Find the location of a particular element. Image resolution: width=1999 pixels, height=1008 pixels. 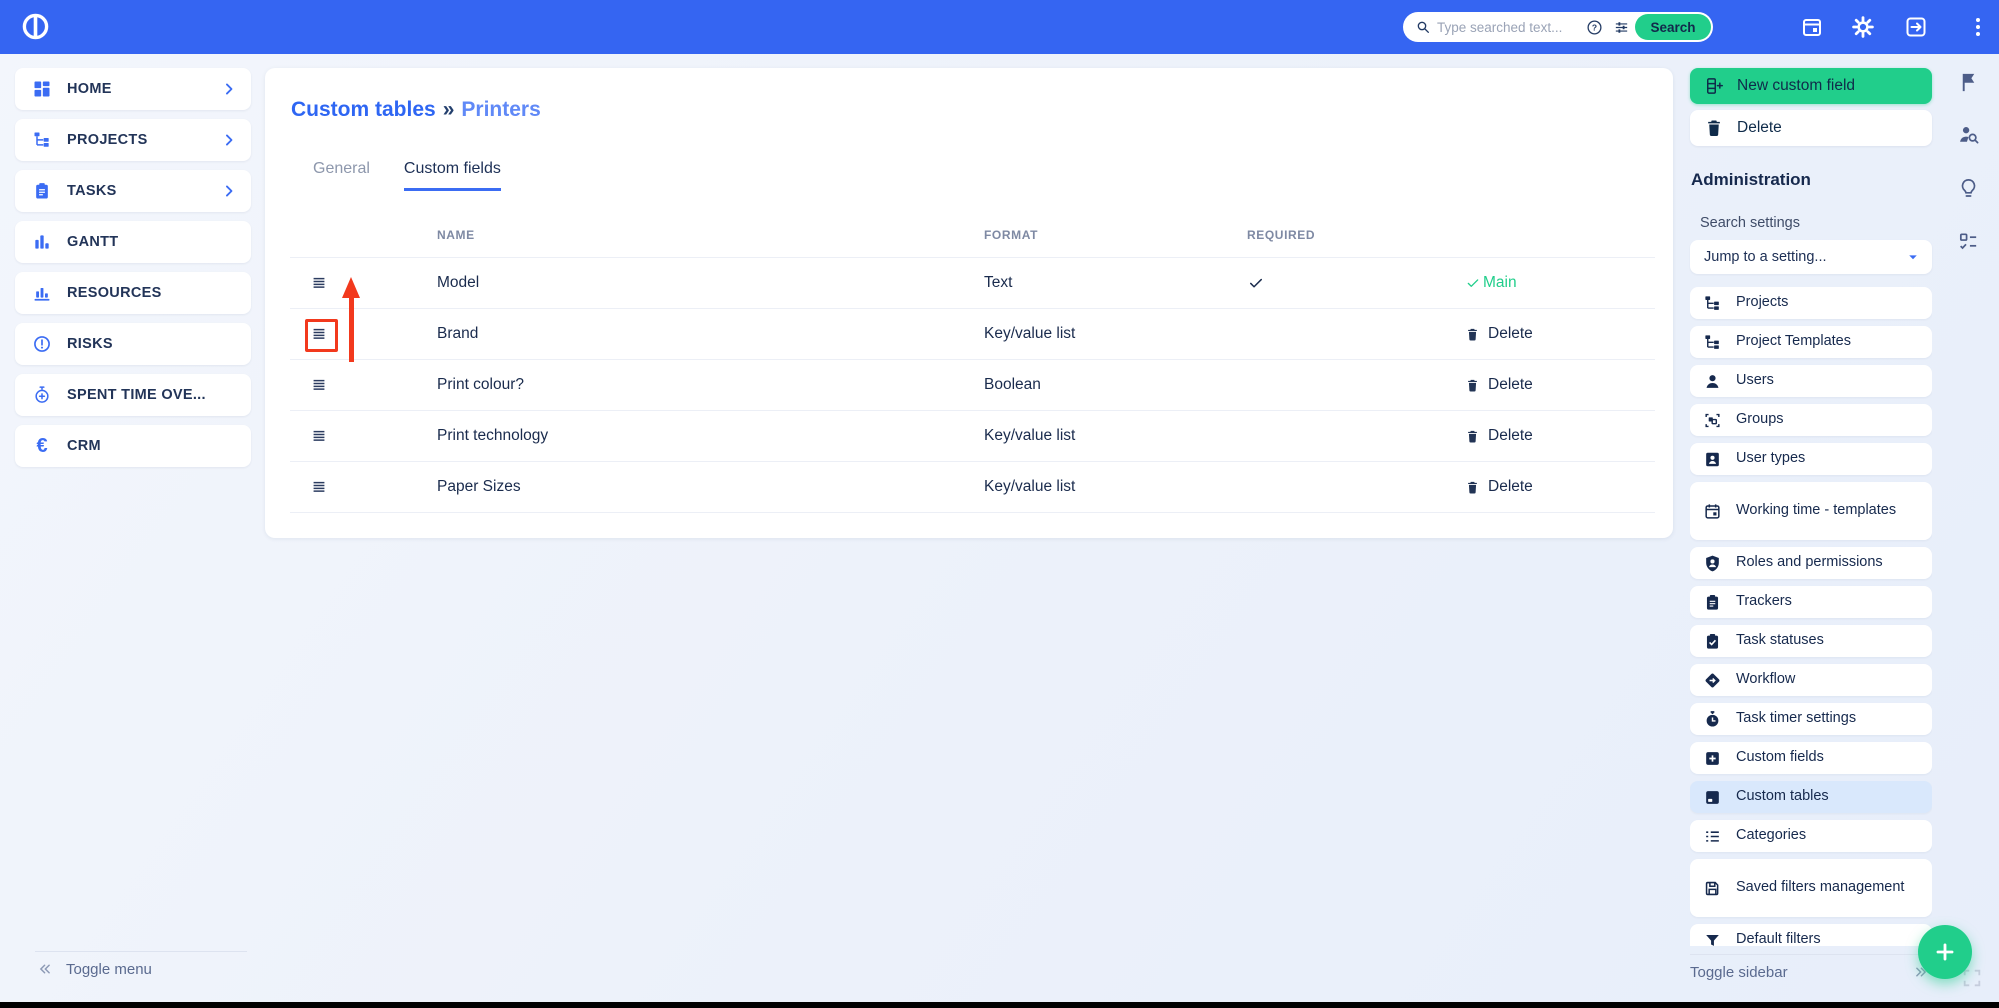

tab-bar: General Custom fields is located at coordinates (407, 175).